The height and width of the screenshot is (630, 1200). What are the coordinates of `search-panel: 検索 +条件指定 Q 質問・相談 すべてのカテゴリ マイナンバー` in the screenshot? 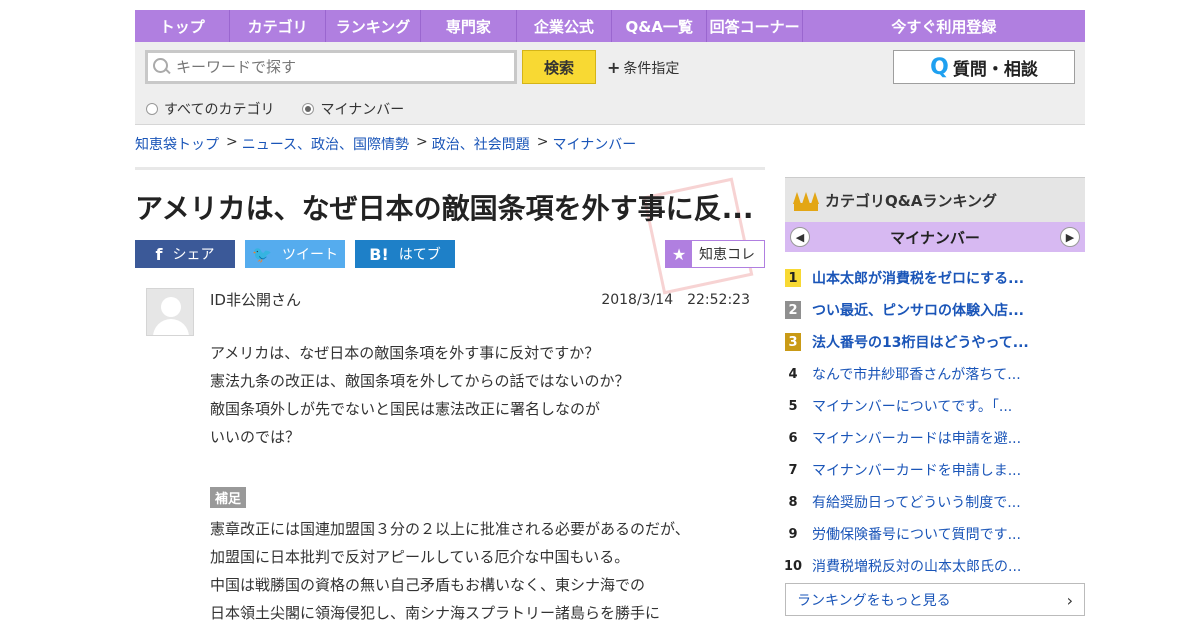 It's located at (610, 83).